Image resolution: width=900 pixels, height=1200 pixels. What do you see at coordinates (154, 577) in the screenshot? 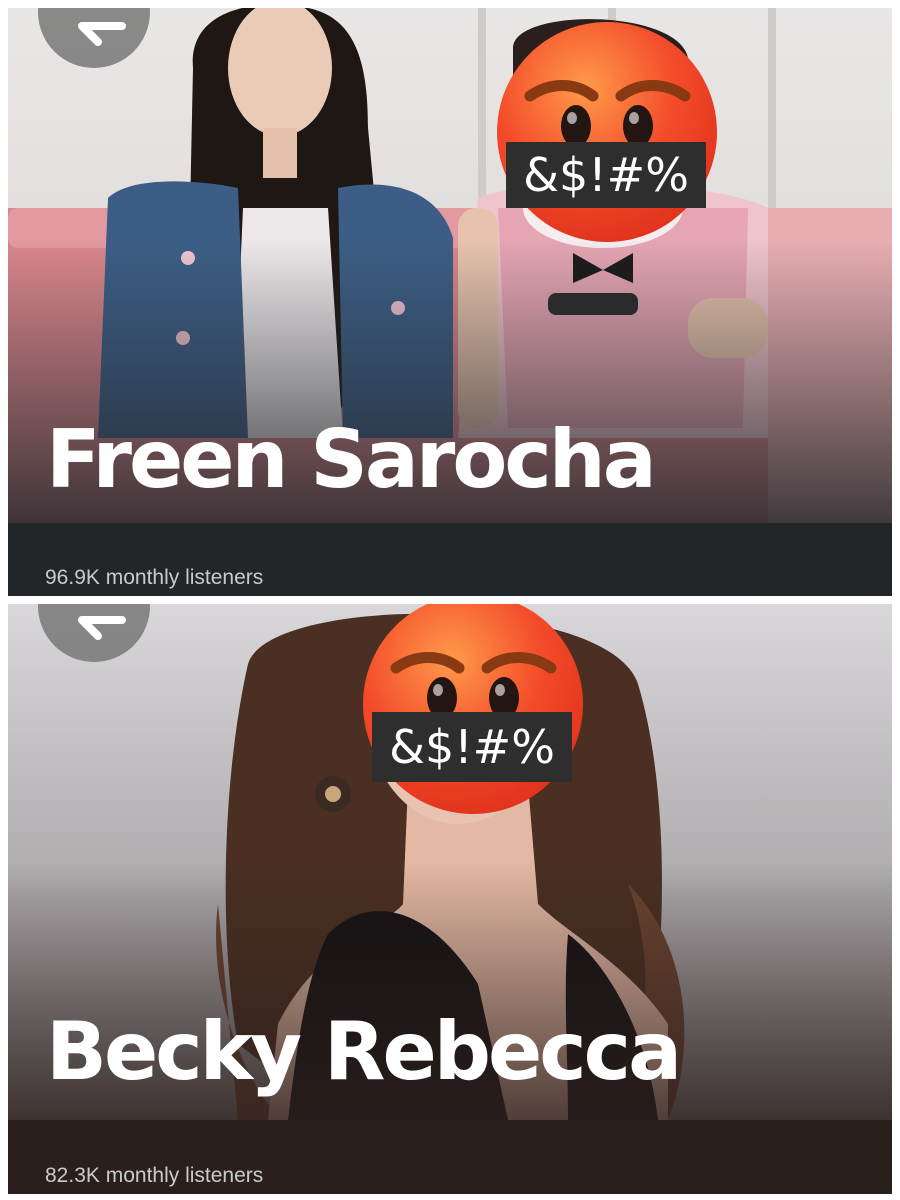
I see `monthly-listeners: 96.9K monthly listeners` at bounding box center [154, 577].